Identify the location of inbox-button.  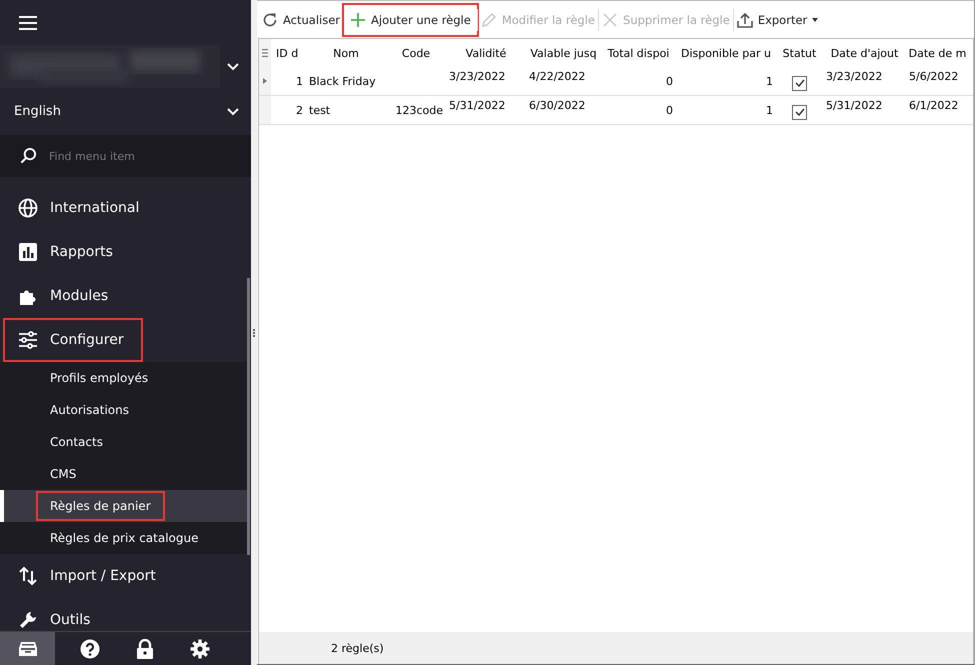
(27, 648).